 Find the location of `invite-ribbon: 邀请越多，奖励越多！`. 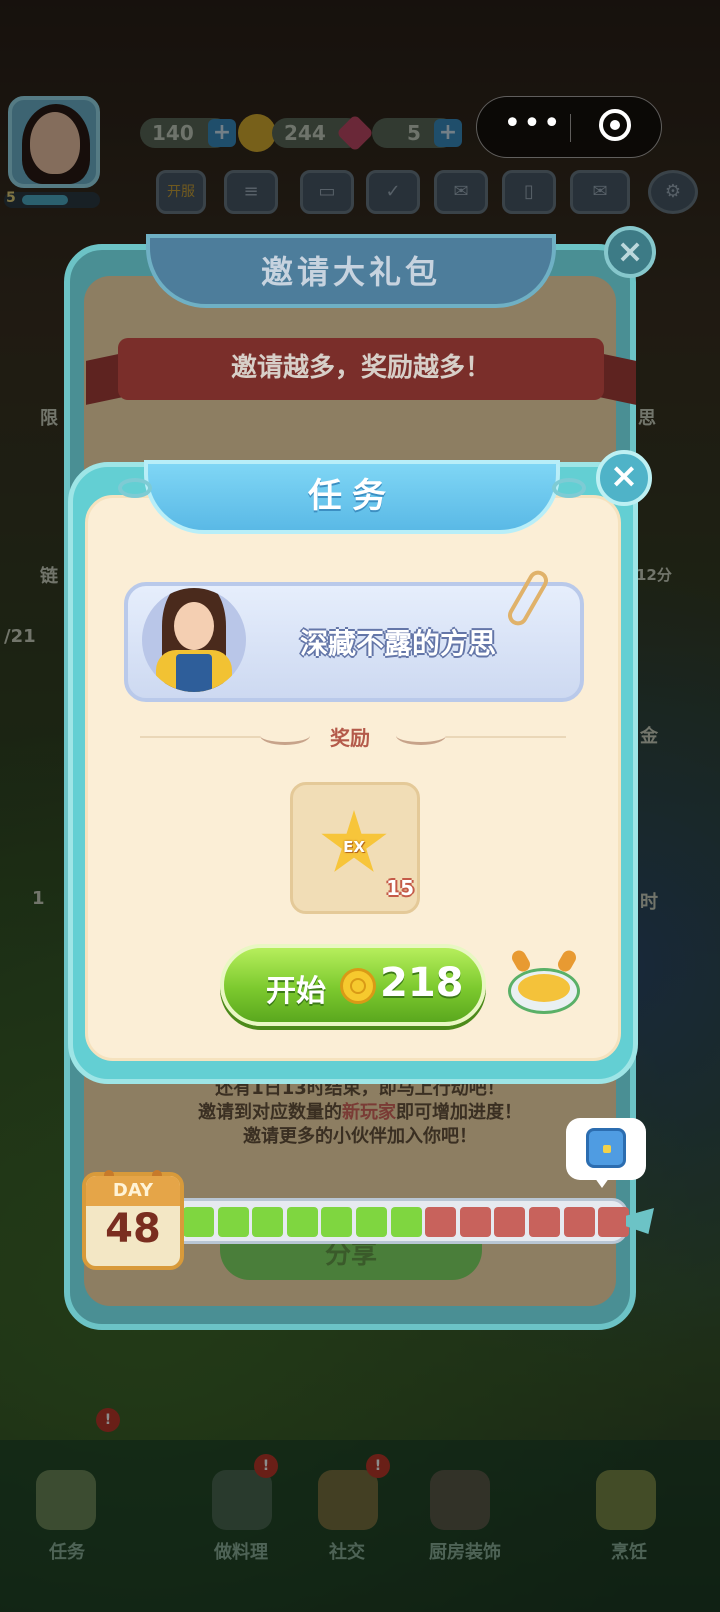

invite-ribbon: 邀请越多，奖励越多！ is located at coordinates (361, 369).